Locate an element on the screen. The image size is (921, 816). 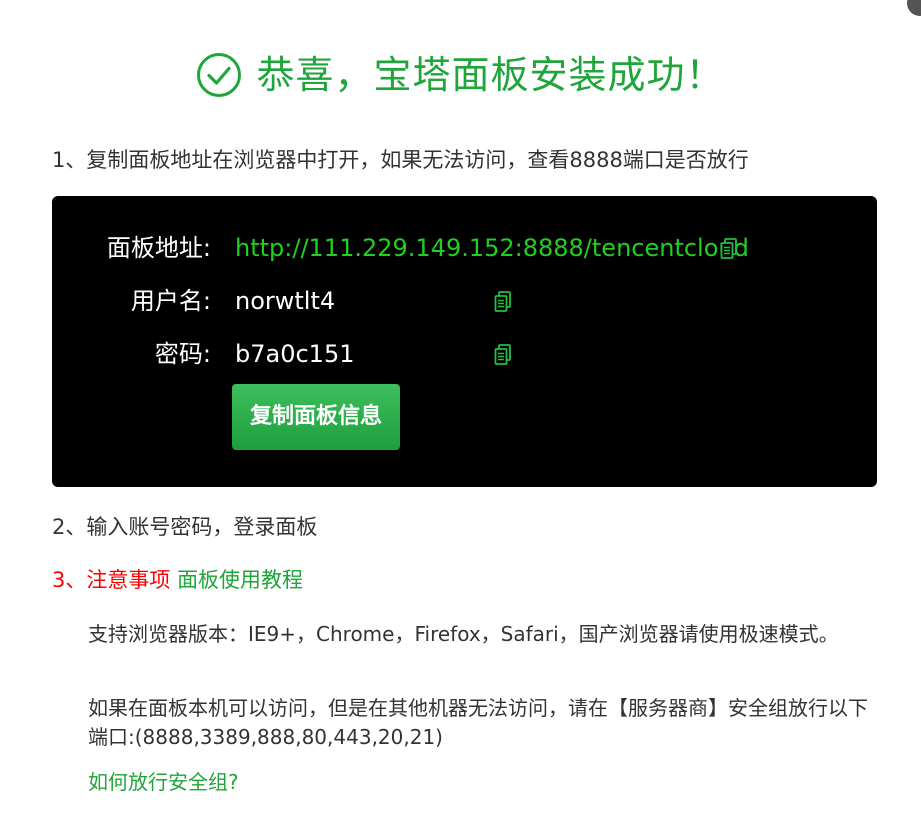
security-group-help-link: 如何放行安全组? is located at coordinates (163, 782).